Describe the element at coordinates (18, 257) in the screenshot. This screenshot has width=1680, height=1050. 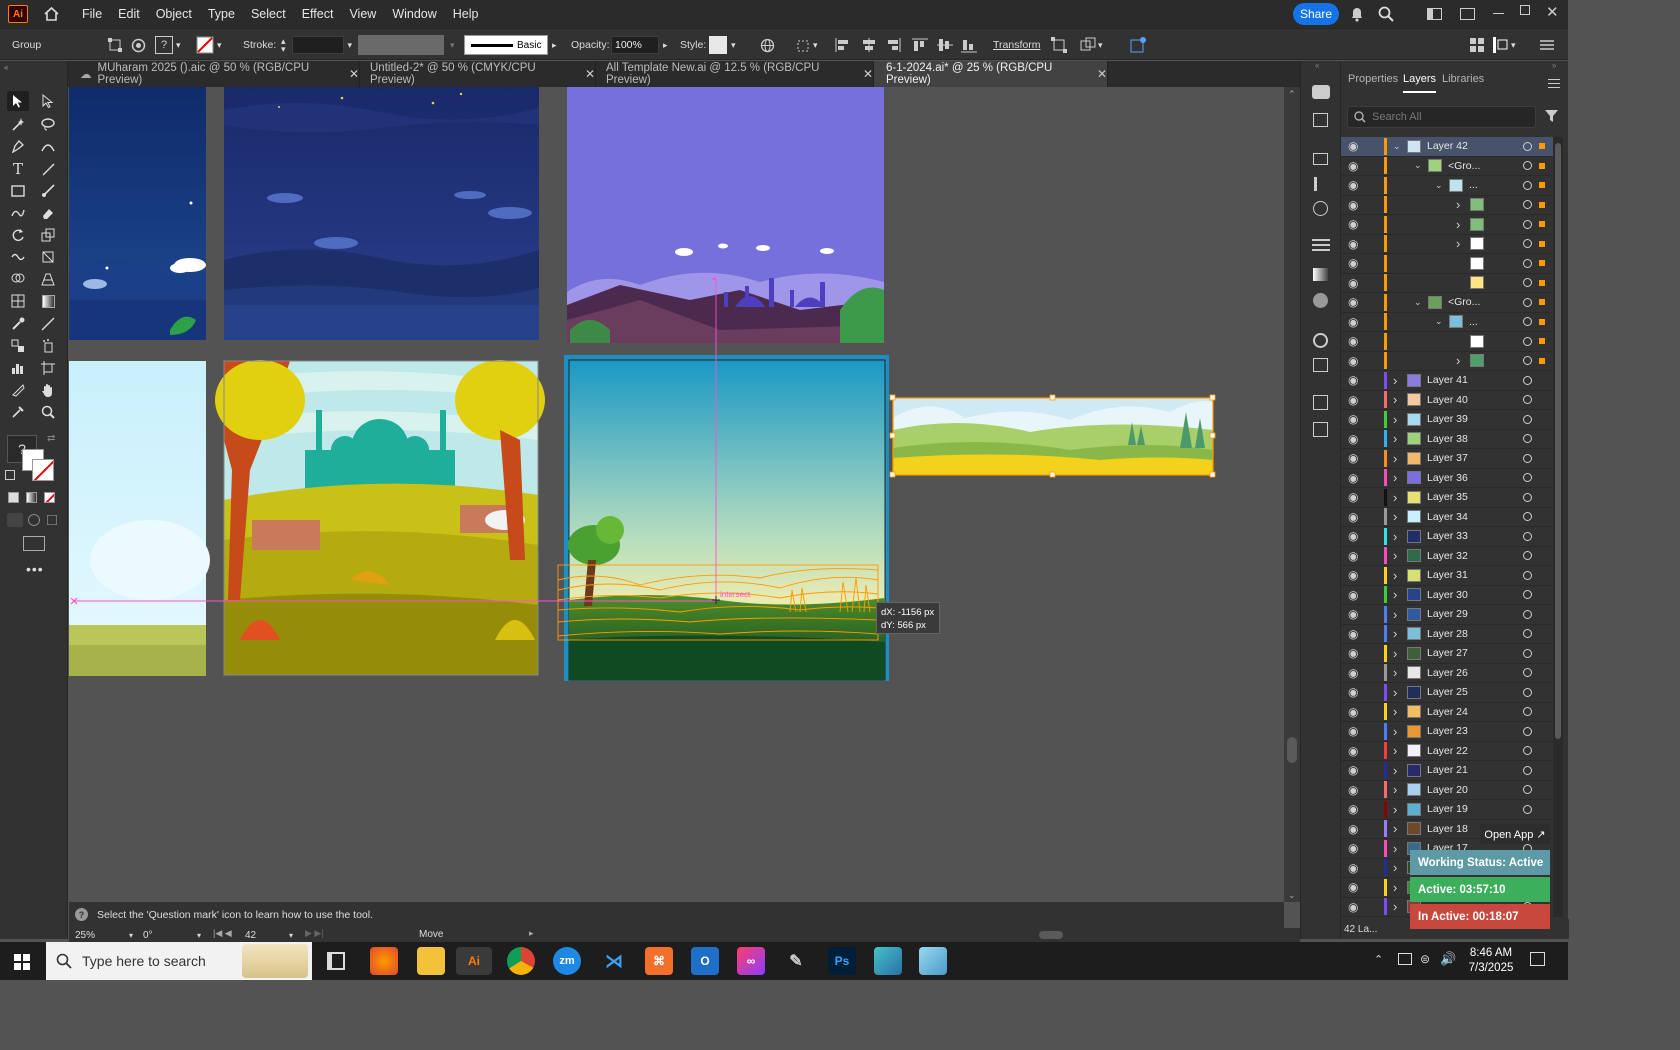
I see `warp-tool-icon` at that location.